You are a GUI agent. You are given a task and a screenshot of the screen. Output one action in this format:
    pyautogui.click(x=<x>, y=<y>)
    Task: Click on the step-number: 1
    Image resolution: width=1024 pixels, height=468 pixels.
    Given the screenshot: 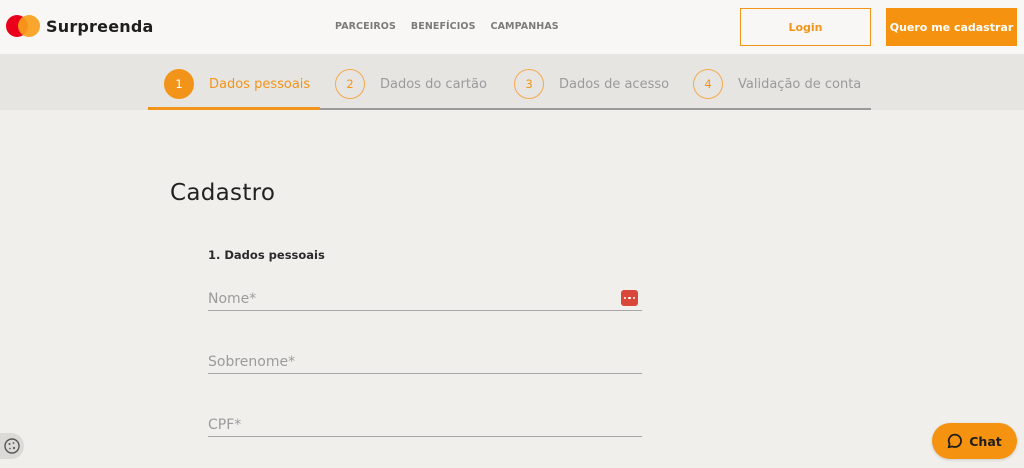 What is the action you would take?
    pyautogui.click(x=179, y=84)
    